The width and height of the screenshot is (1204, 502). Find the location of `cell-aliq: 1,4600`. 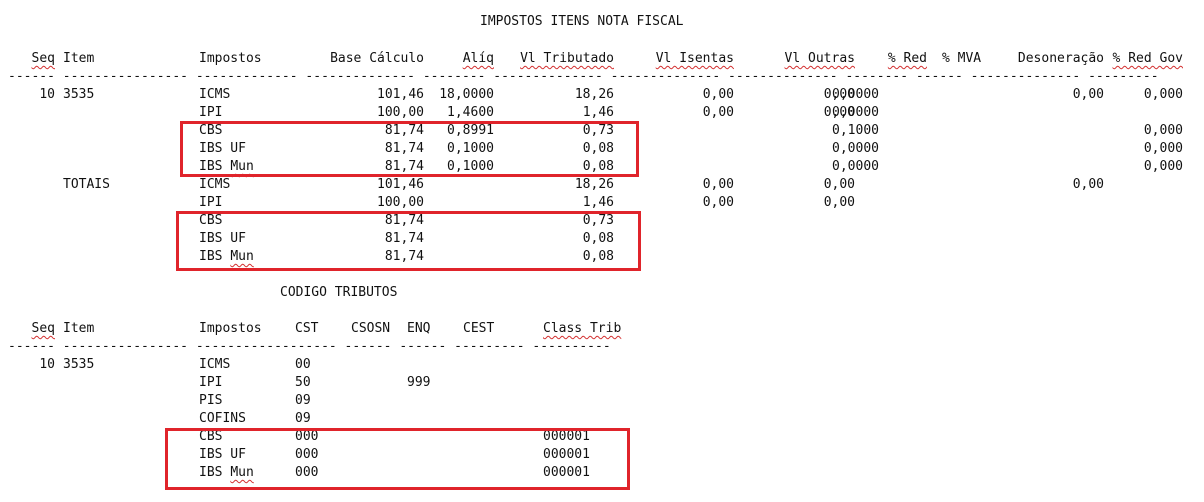

cell-aliq: 1,4600 is located at coordinates (470, 112).